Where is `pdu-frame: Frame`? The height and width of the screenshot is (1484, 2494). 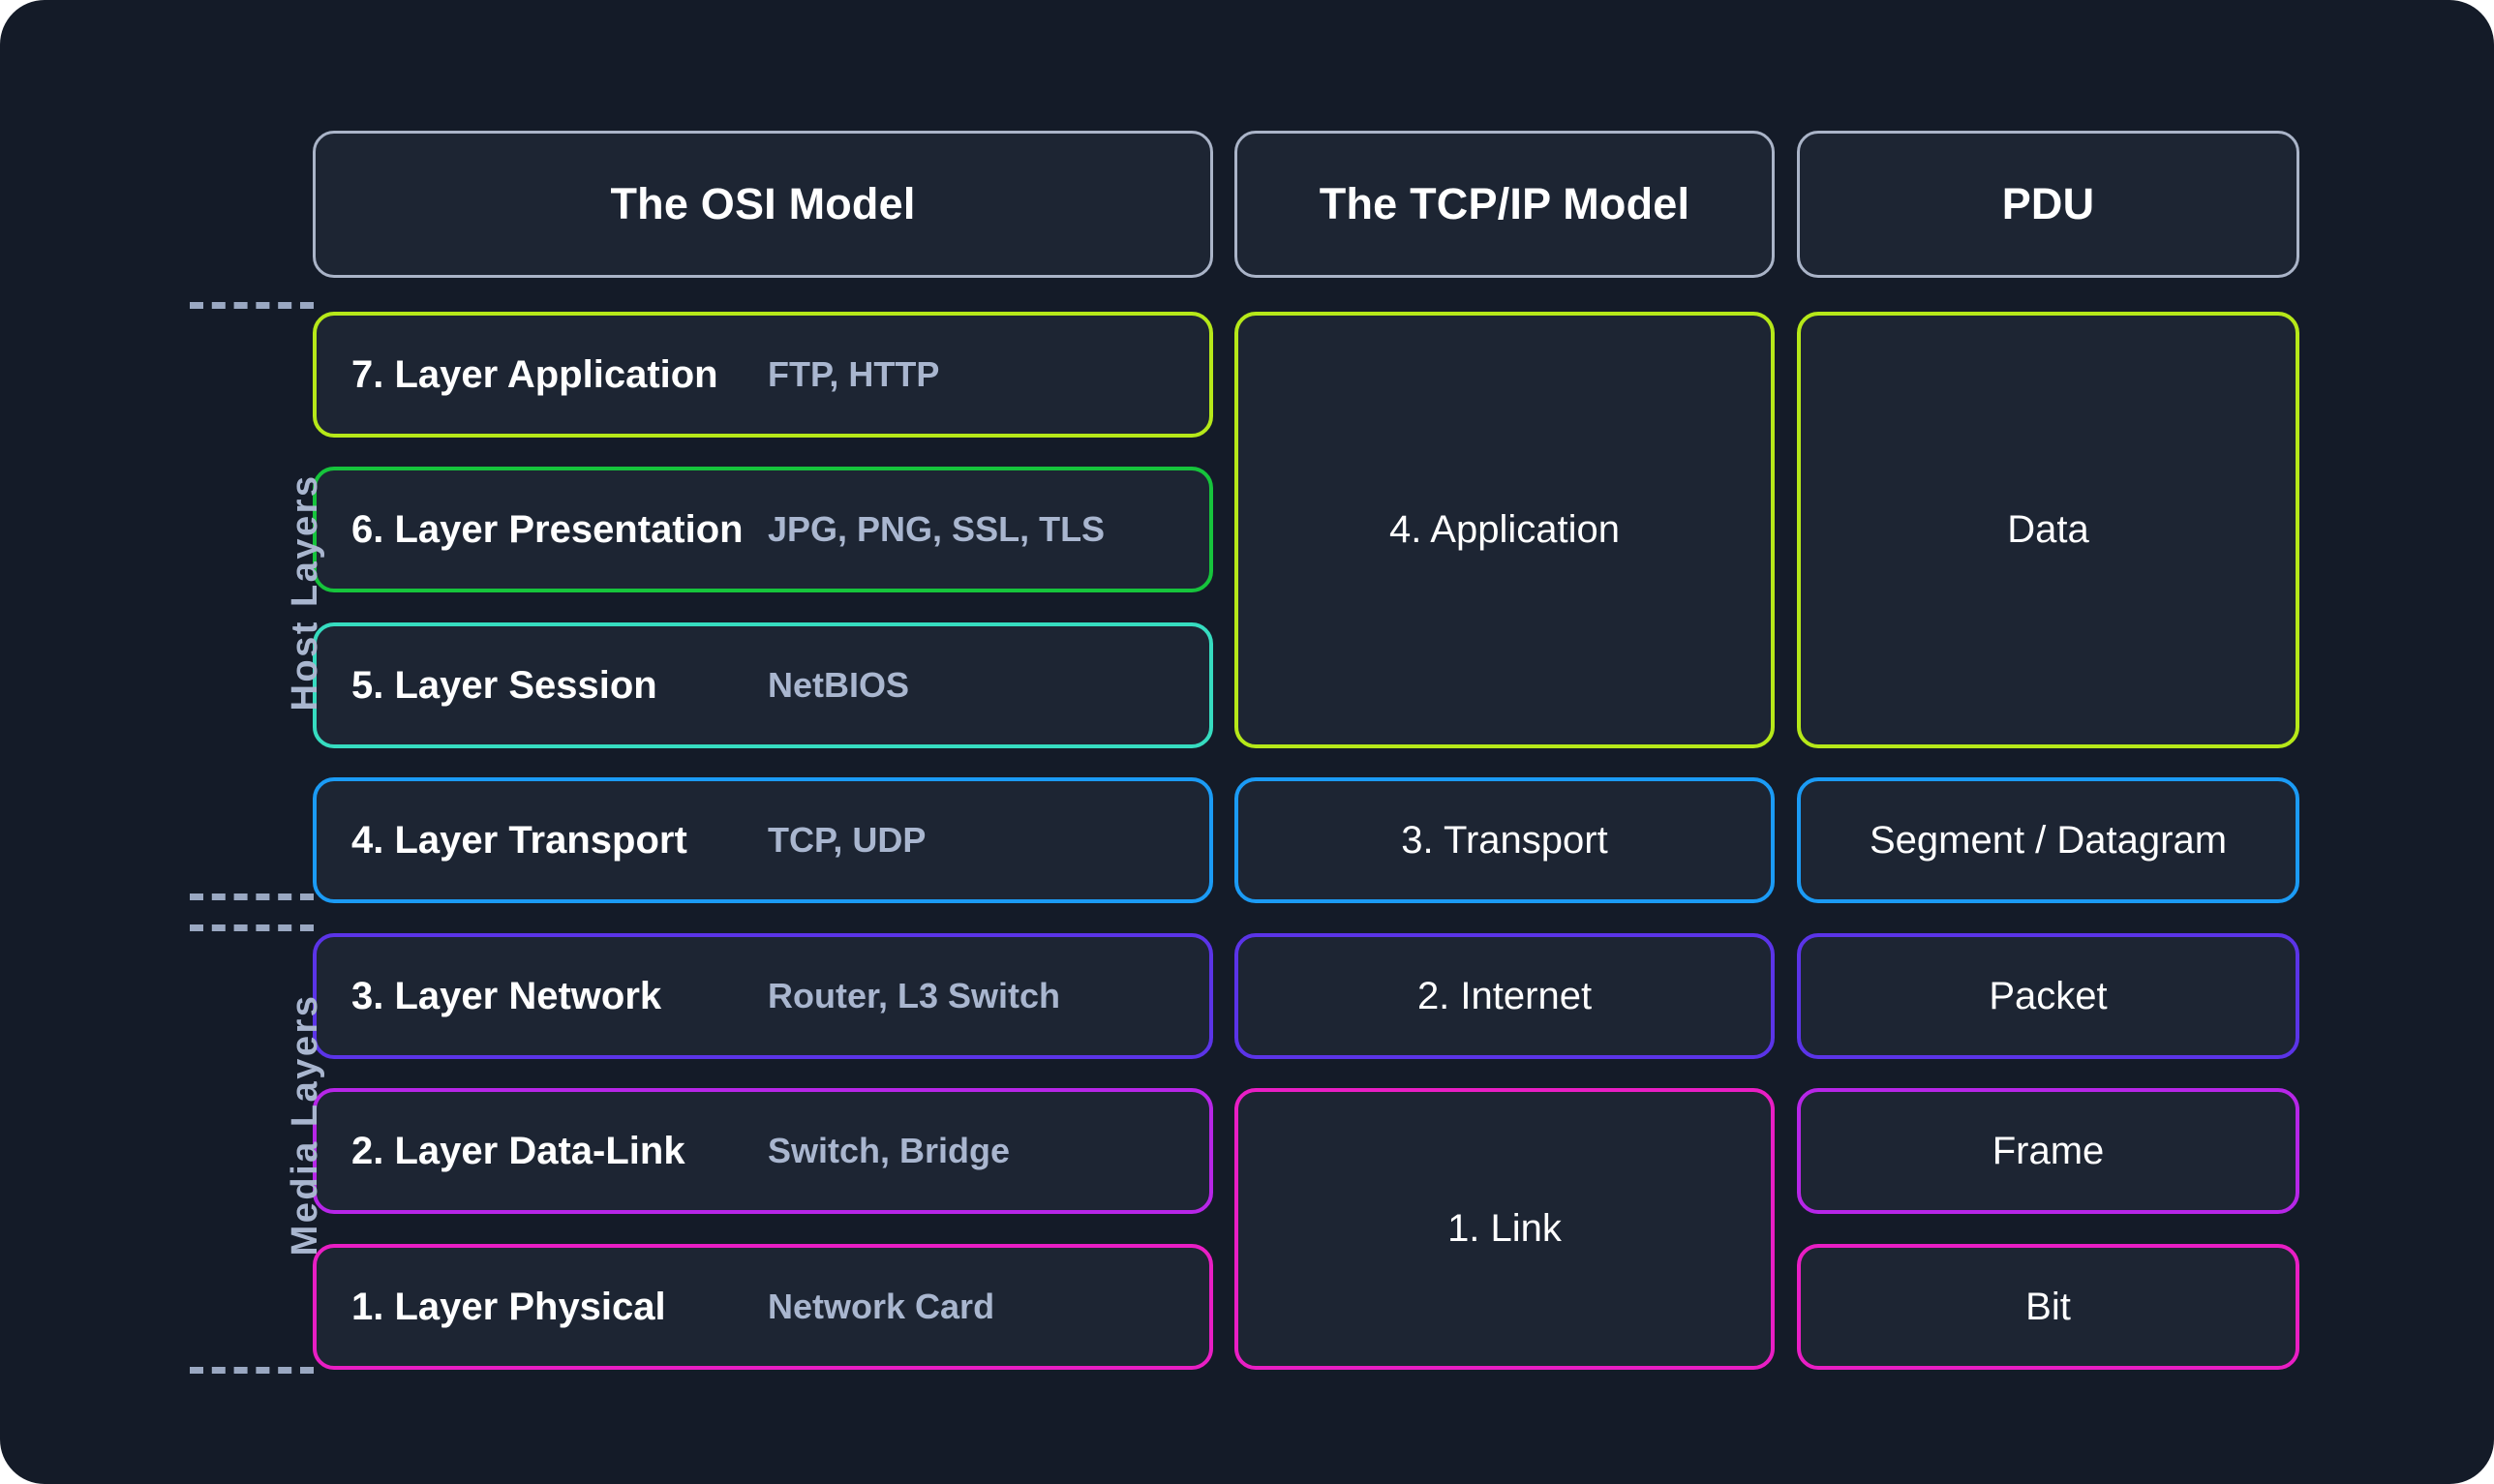
pdu-frame: Frame is located at coordinates (2048, 1151).